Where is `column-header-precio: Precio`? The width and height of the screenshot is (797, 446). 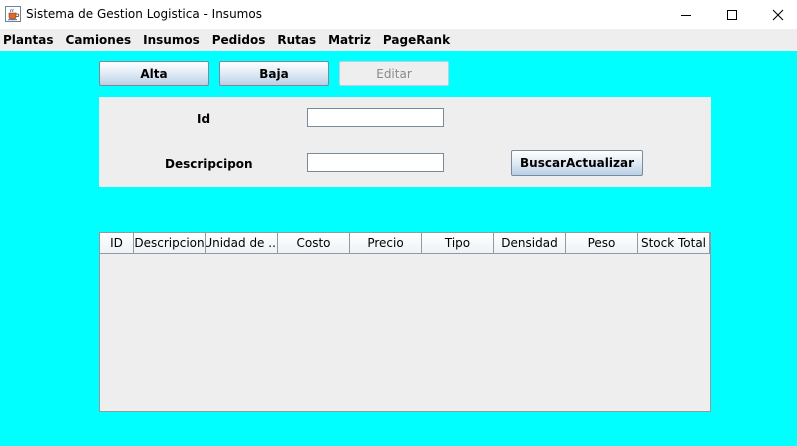
column-header-precio: Precio is located at coordinates (386, 243).